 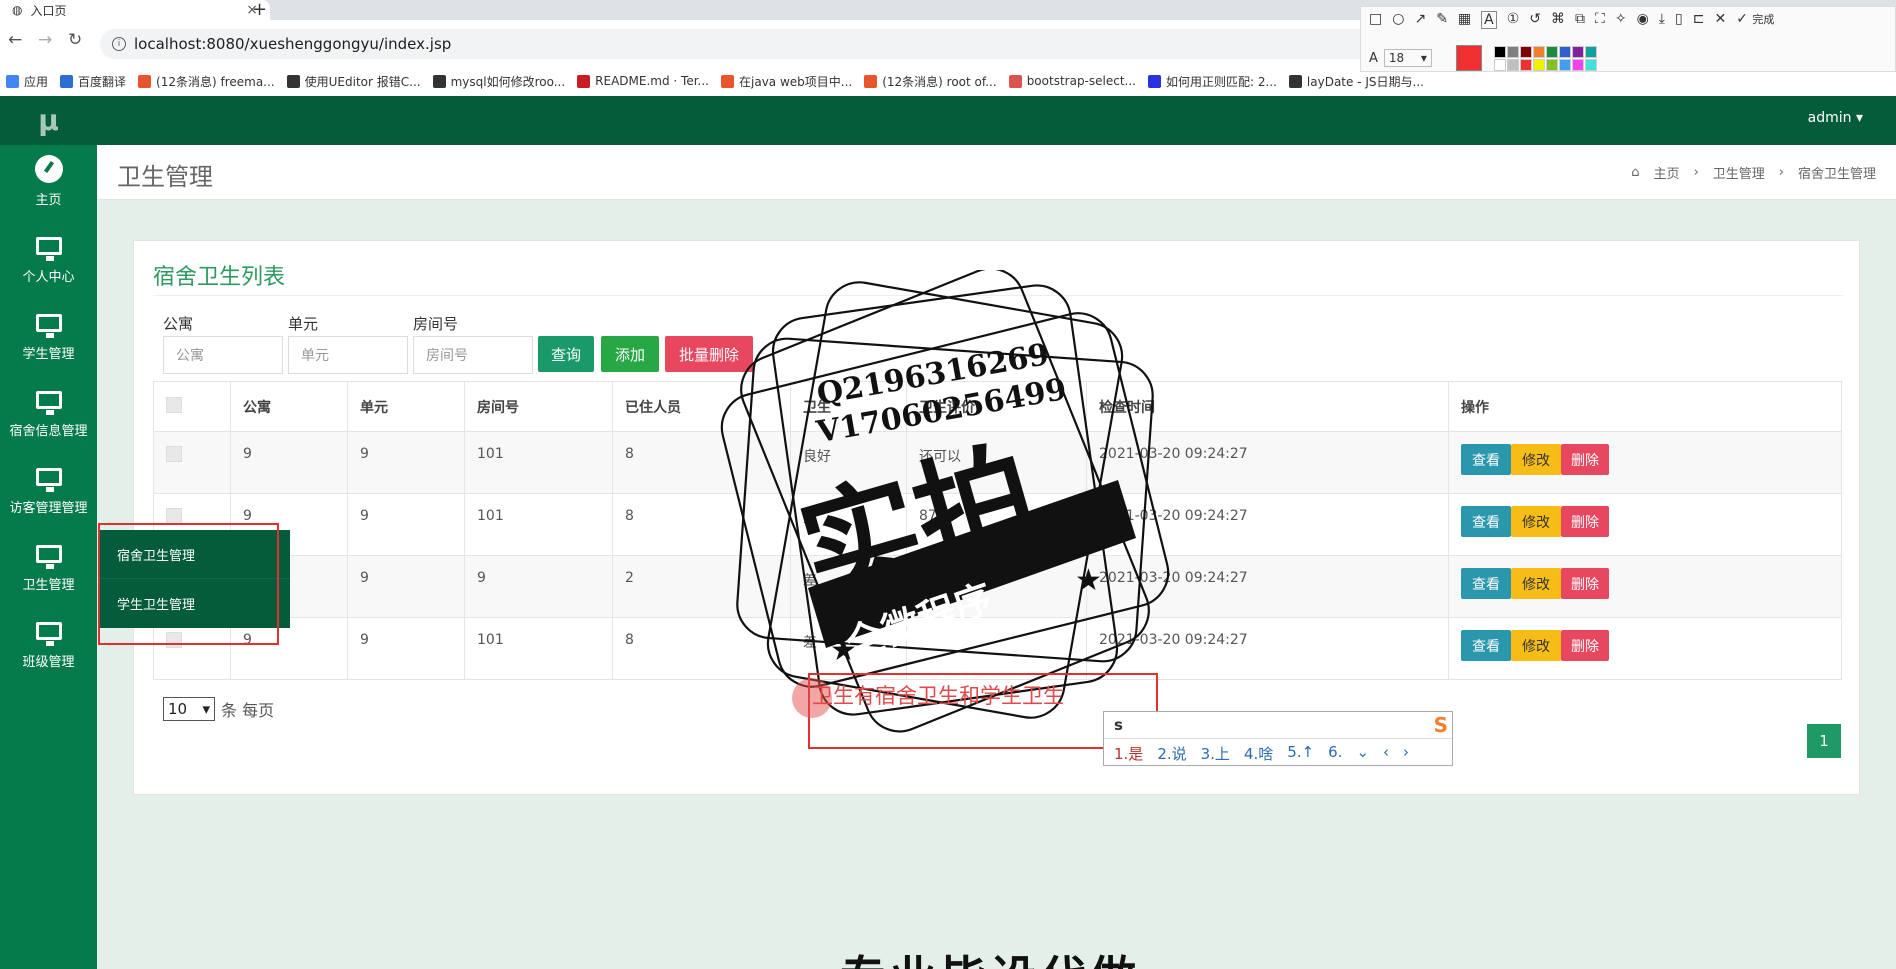 What do you see at coordinates (174, 404) in the screenshot?
I see `select-all-checkbox` at bounding box center [174, 404].